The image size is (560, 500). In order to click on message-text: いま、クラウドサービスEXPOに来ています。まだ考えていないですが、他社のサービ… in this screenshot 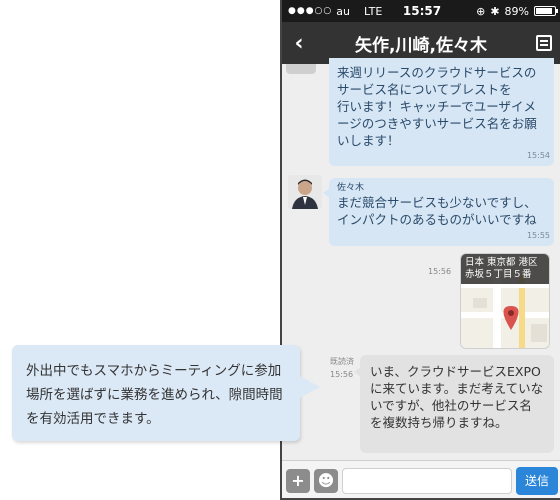, I will do `click(457, 397)`.